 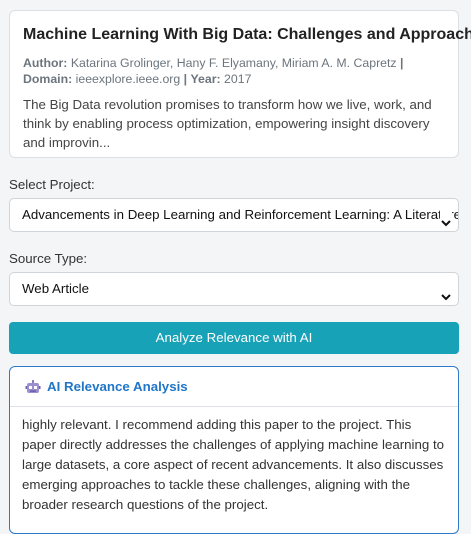 I want to click on paper-year: 2017, so click(x=238, y=79).